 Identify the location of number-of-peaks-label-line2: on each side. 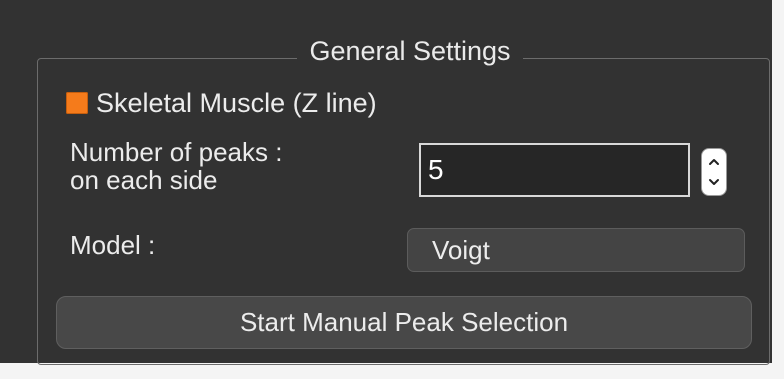
(144, 180).